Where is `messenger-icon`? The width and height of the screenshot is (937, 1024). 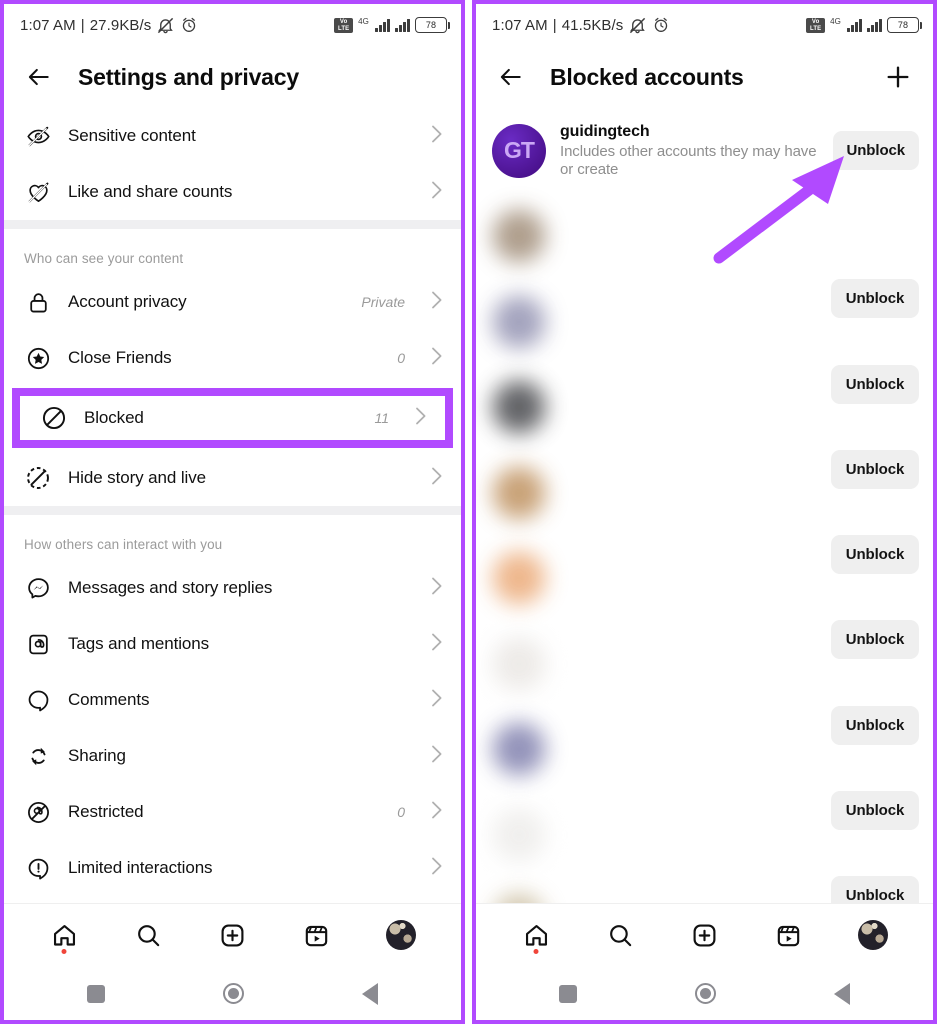
messenger-icon is located at coordinates (38, 588).